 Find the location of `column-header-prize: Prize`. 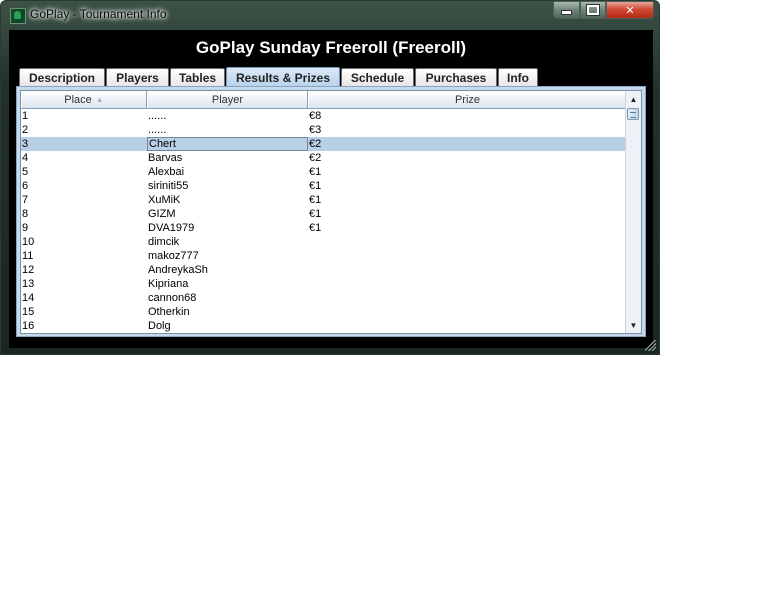

column-header-prize: Prize is located at coordinates (467, 99).